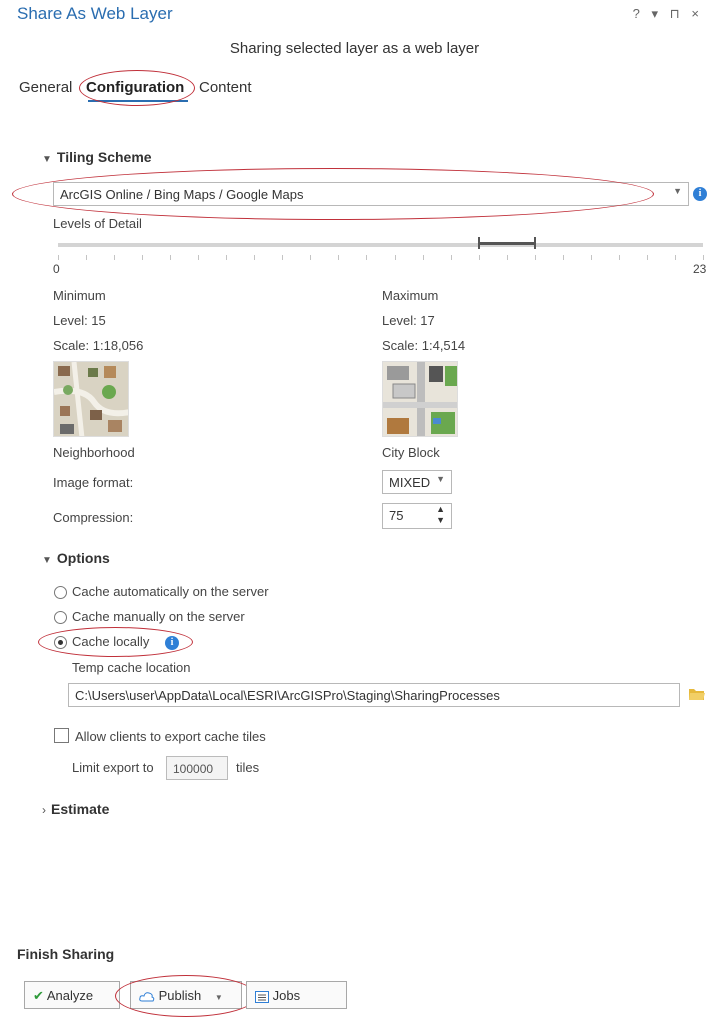 Image resolution: width=709 pixels, height=1029 pixels. I want to click on analyze-label: Analyze, so click(70, 995).